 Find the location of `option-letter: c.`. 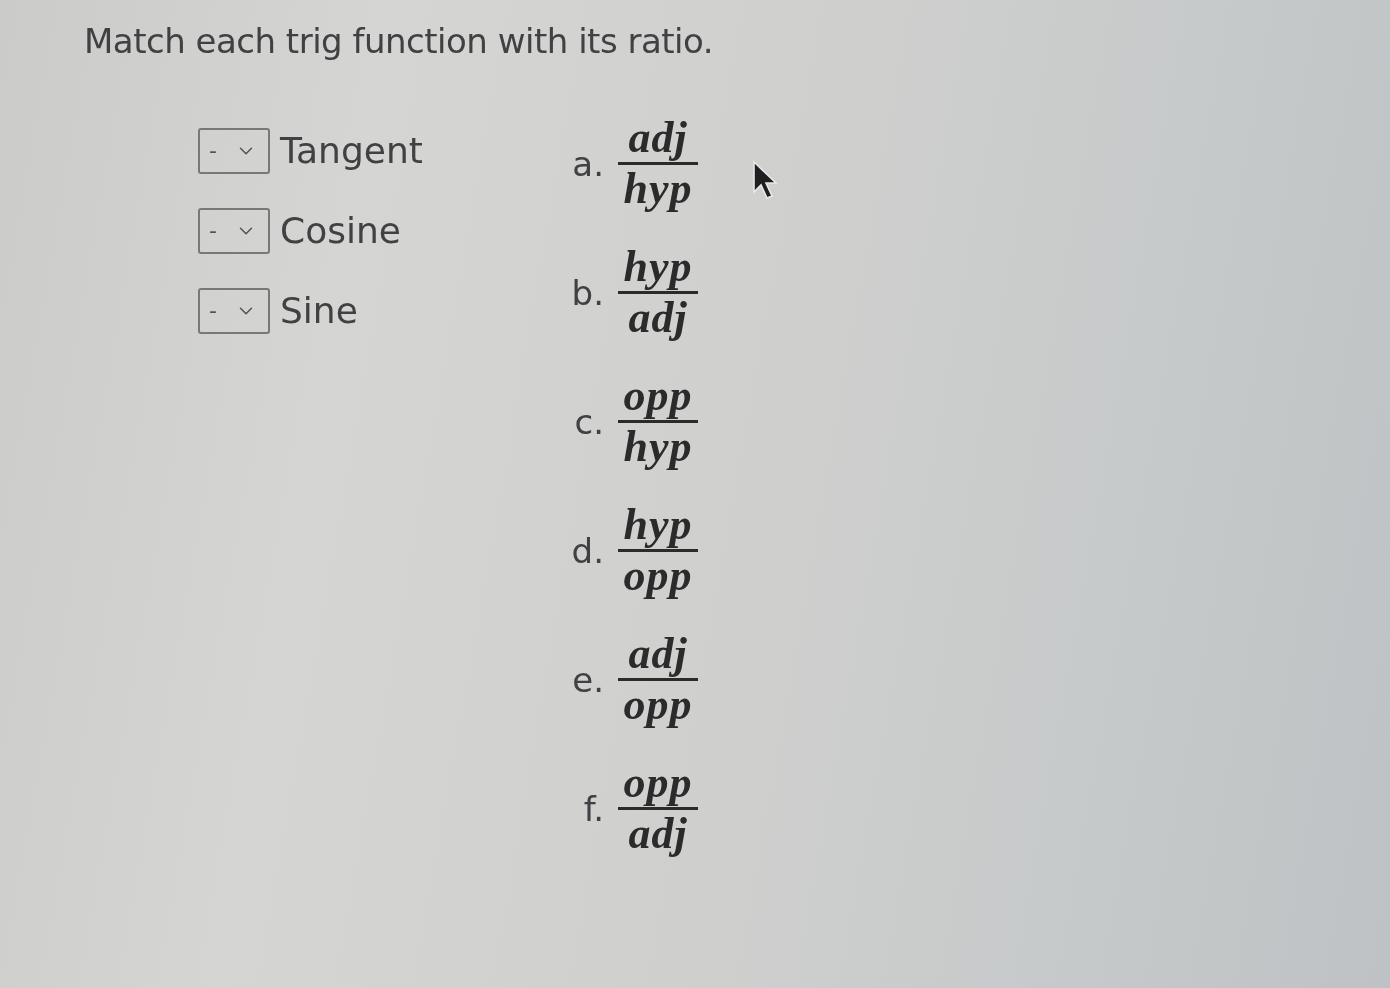

option-letter: c. is located at coordinates (588, 421).